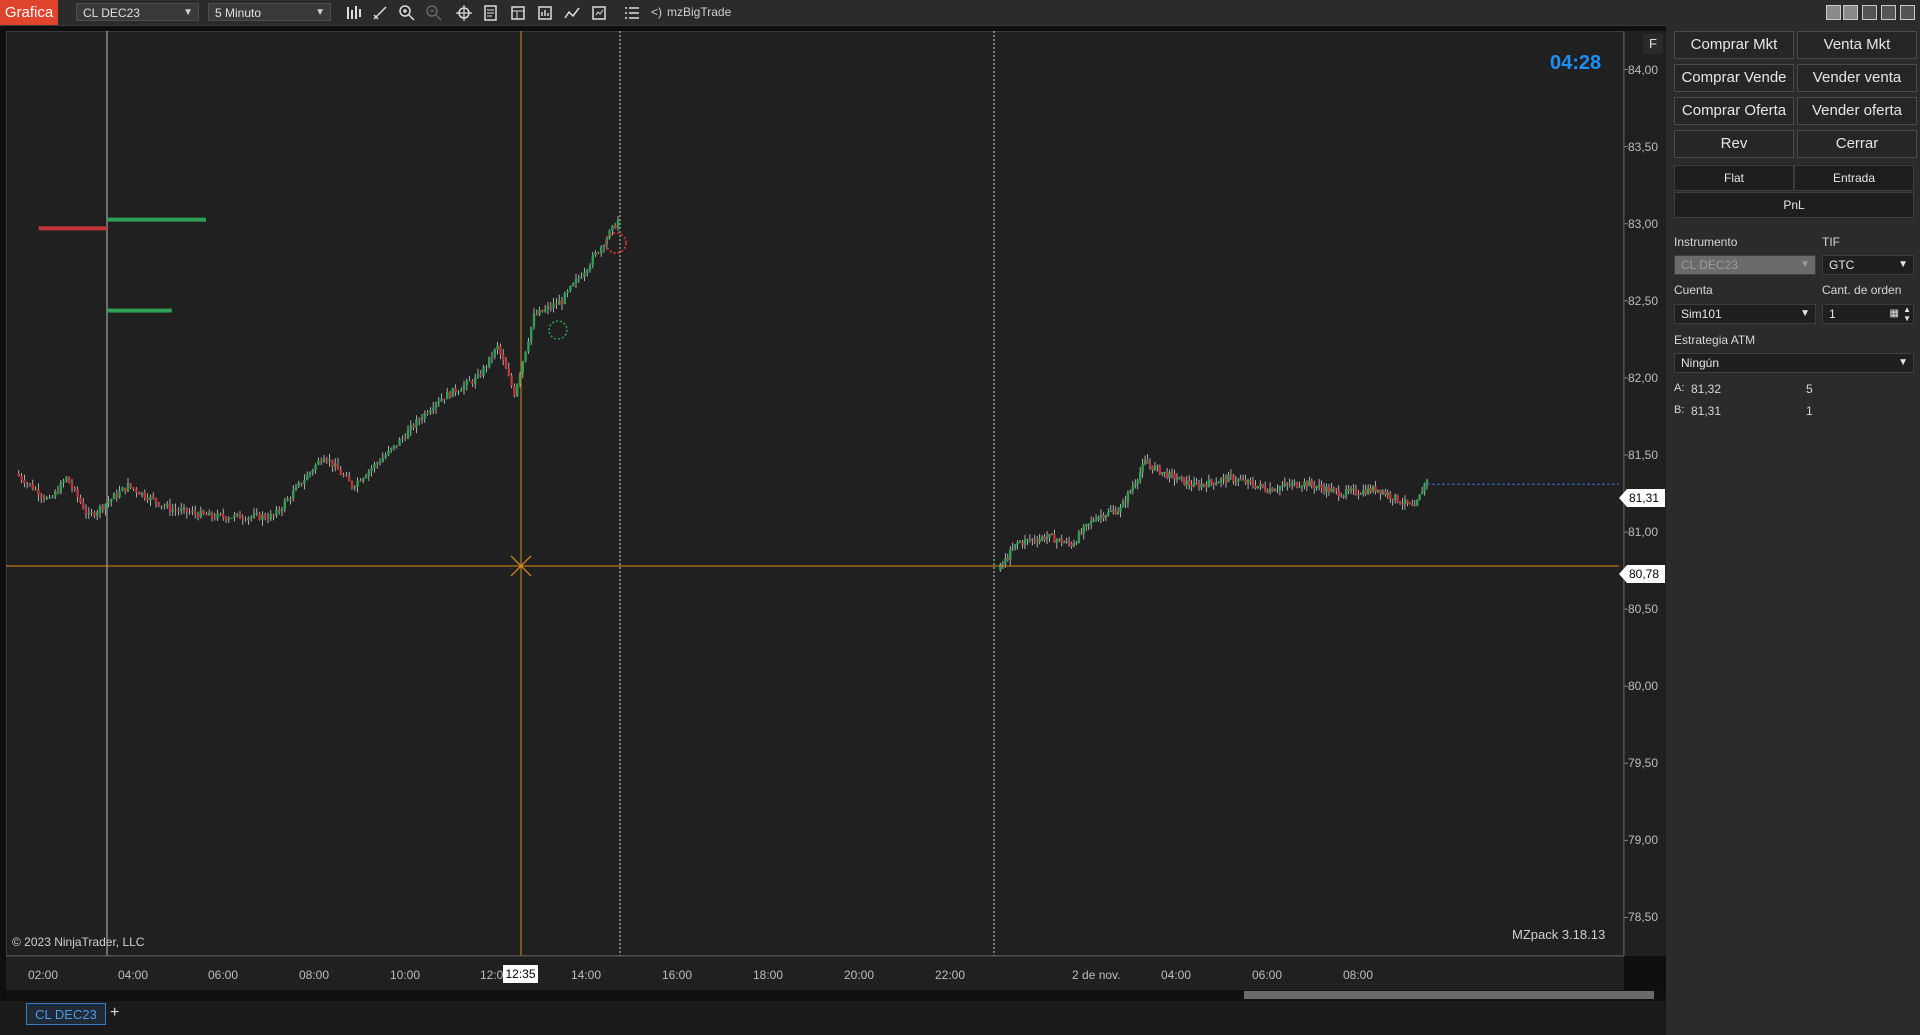  What do you see at coordinates (1831, 242) in the screenshot?
I see `tif-label: TIF` at bounding box center [1831, 242].